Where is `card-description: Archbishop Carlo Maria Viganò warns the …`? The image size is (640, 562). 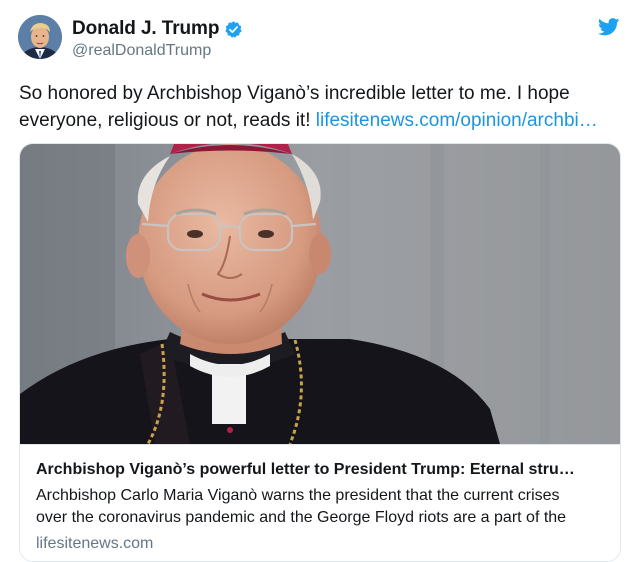 card-description: Archbishop Carlo Maria Viganò warns the … is located at coordinates (320, 507).